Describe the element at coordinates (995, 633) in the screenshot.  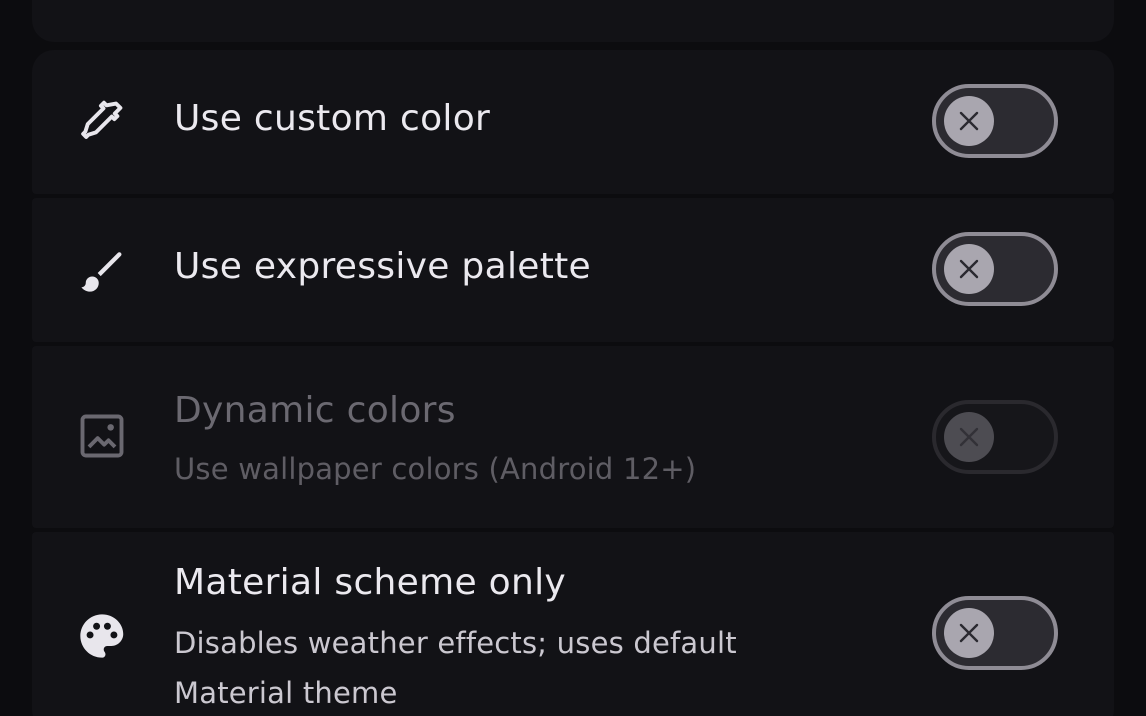
I see `material-scheme-switch` at that location.